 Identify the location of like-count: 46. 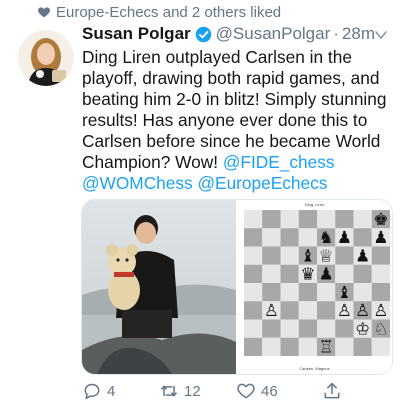
(269, 391).